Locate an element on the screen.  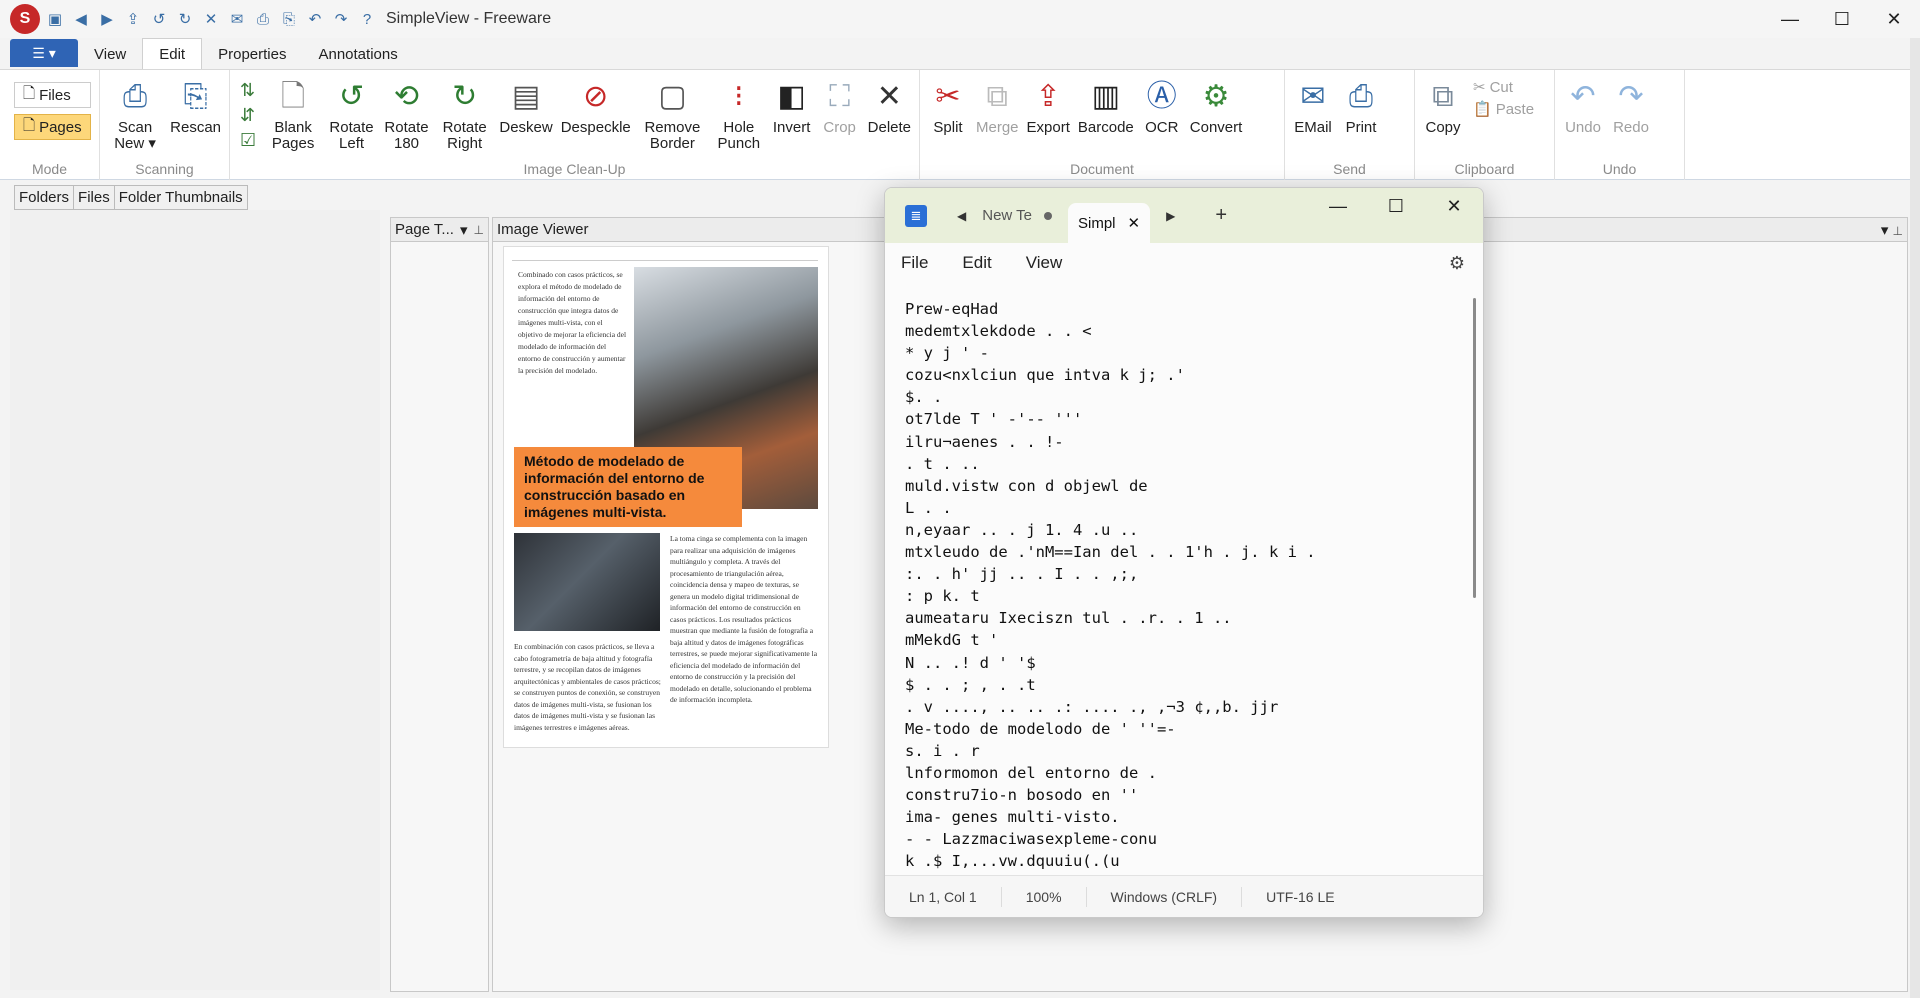
back-icon: ◀ is located at coordinates (81, 19).